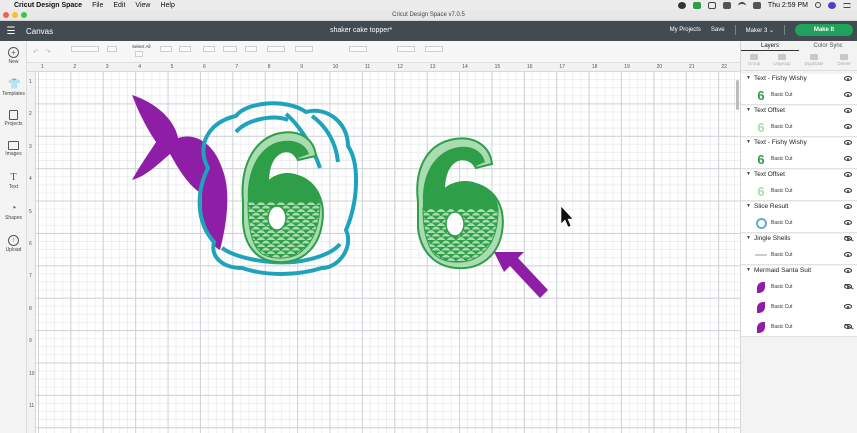 The image size is (857, 433). I want to click on canvas-scrollbar, so click(737, 95).